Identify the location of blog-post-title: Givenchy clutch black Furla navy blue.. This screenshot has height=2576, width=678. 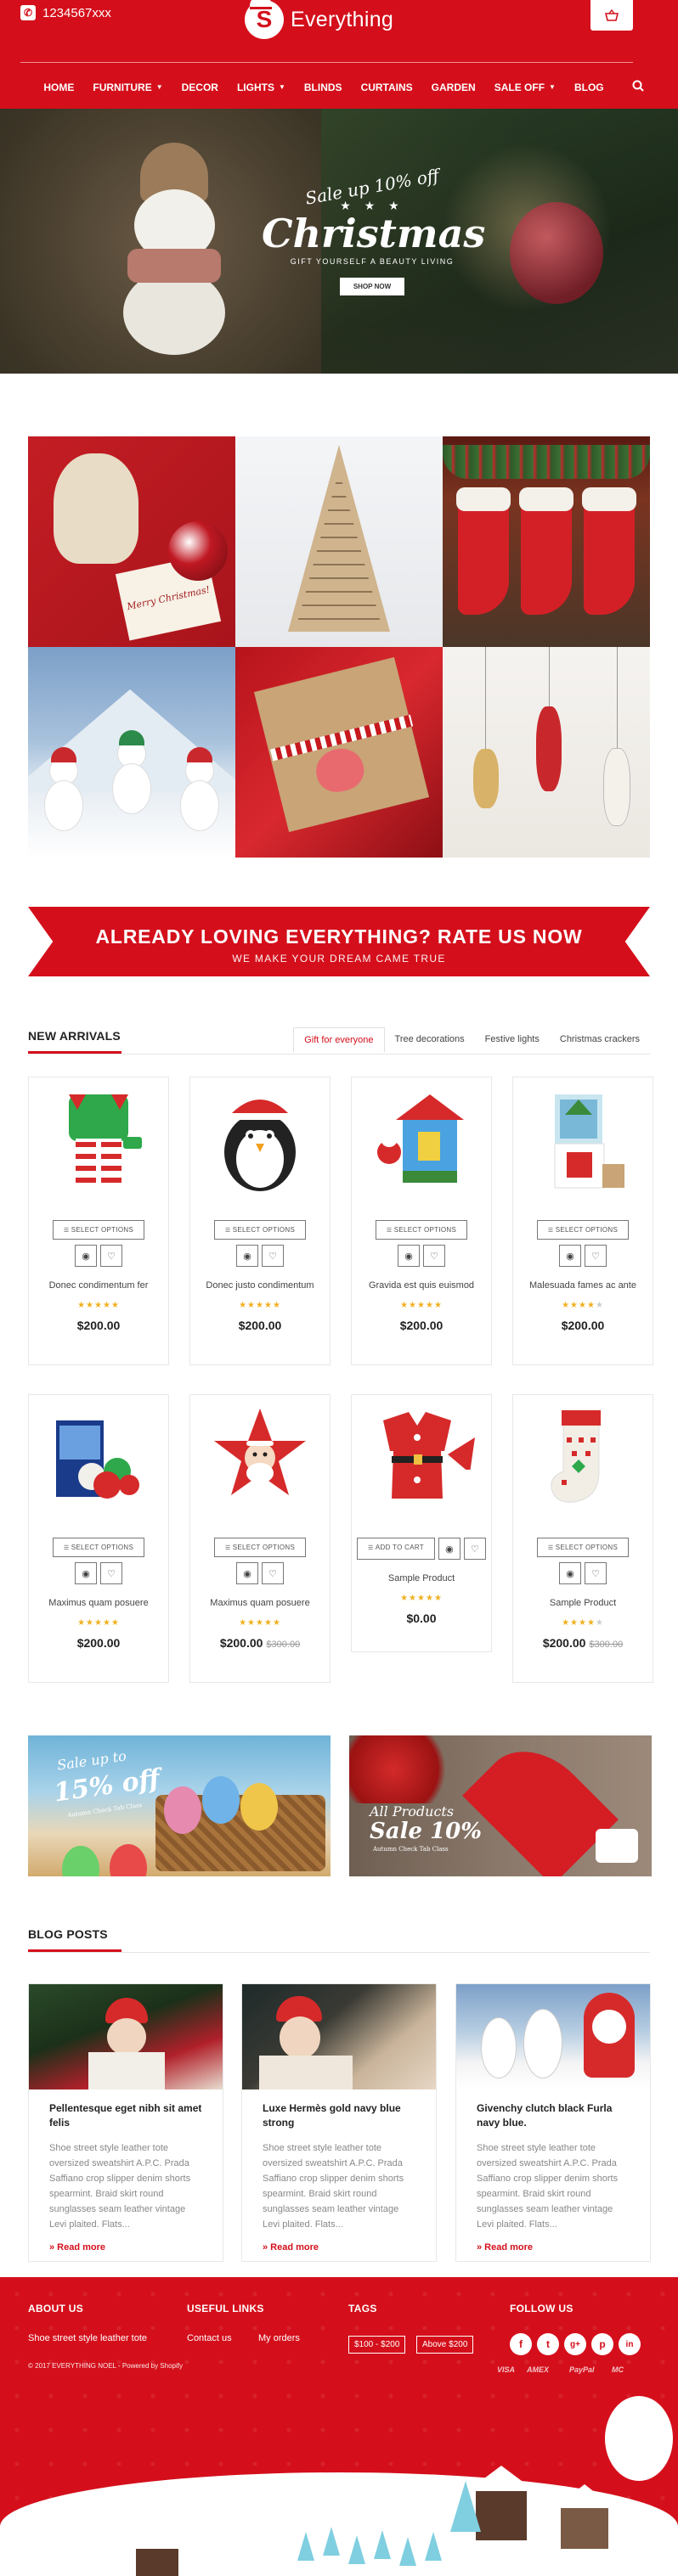
(553, 2115).